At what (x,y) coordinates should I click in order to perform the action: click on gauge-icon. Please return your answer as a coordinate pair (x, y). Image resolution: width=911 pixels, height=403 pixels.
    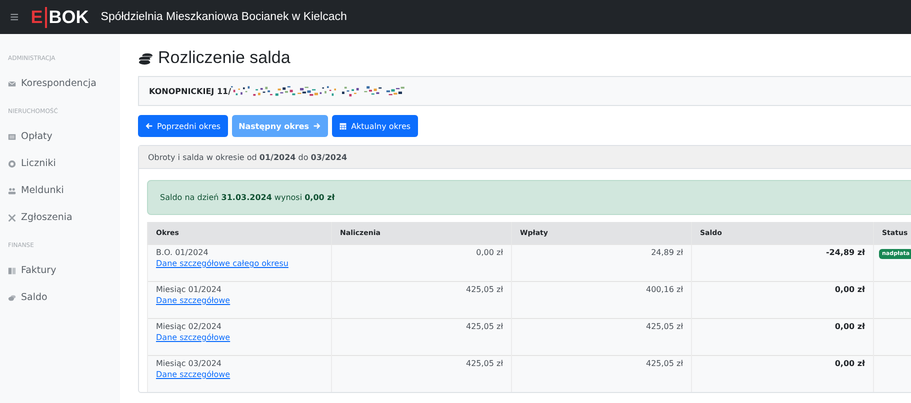
    Looking at the image, I should click on (12, 164).